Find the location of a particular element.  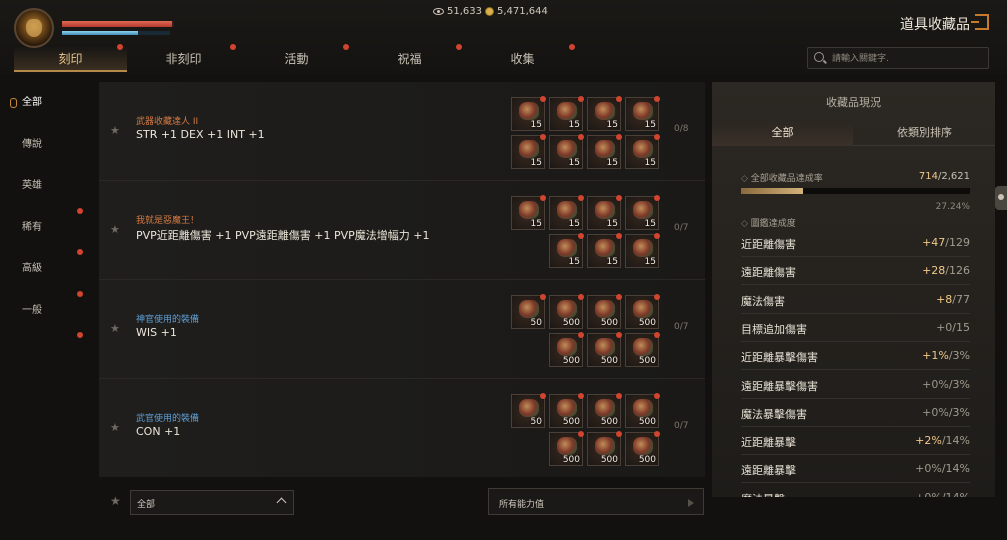

page-title: 道具收藏品 is located at coordinates (935, 25).